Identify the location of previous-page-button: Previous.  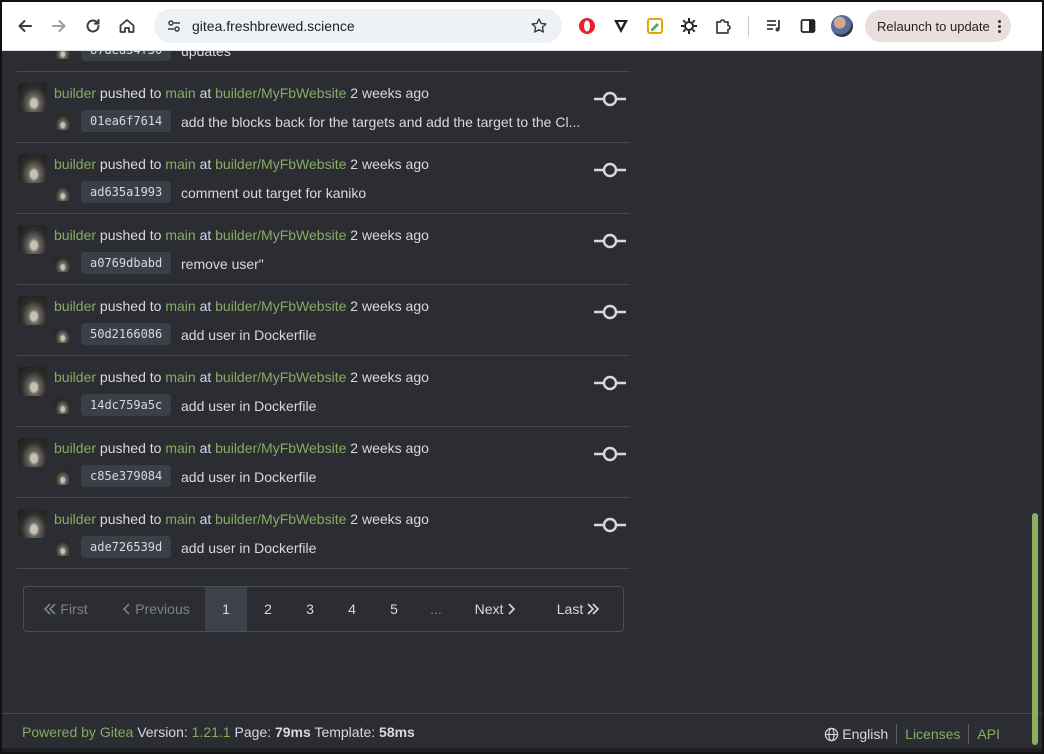
(154, 609).